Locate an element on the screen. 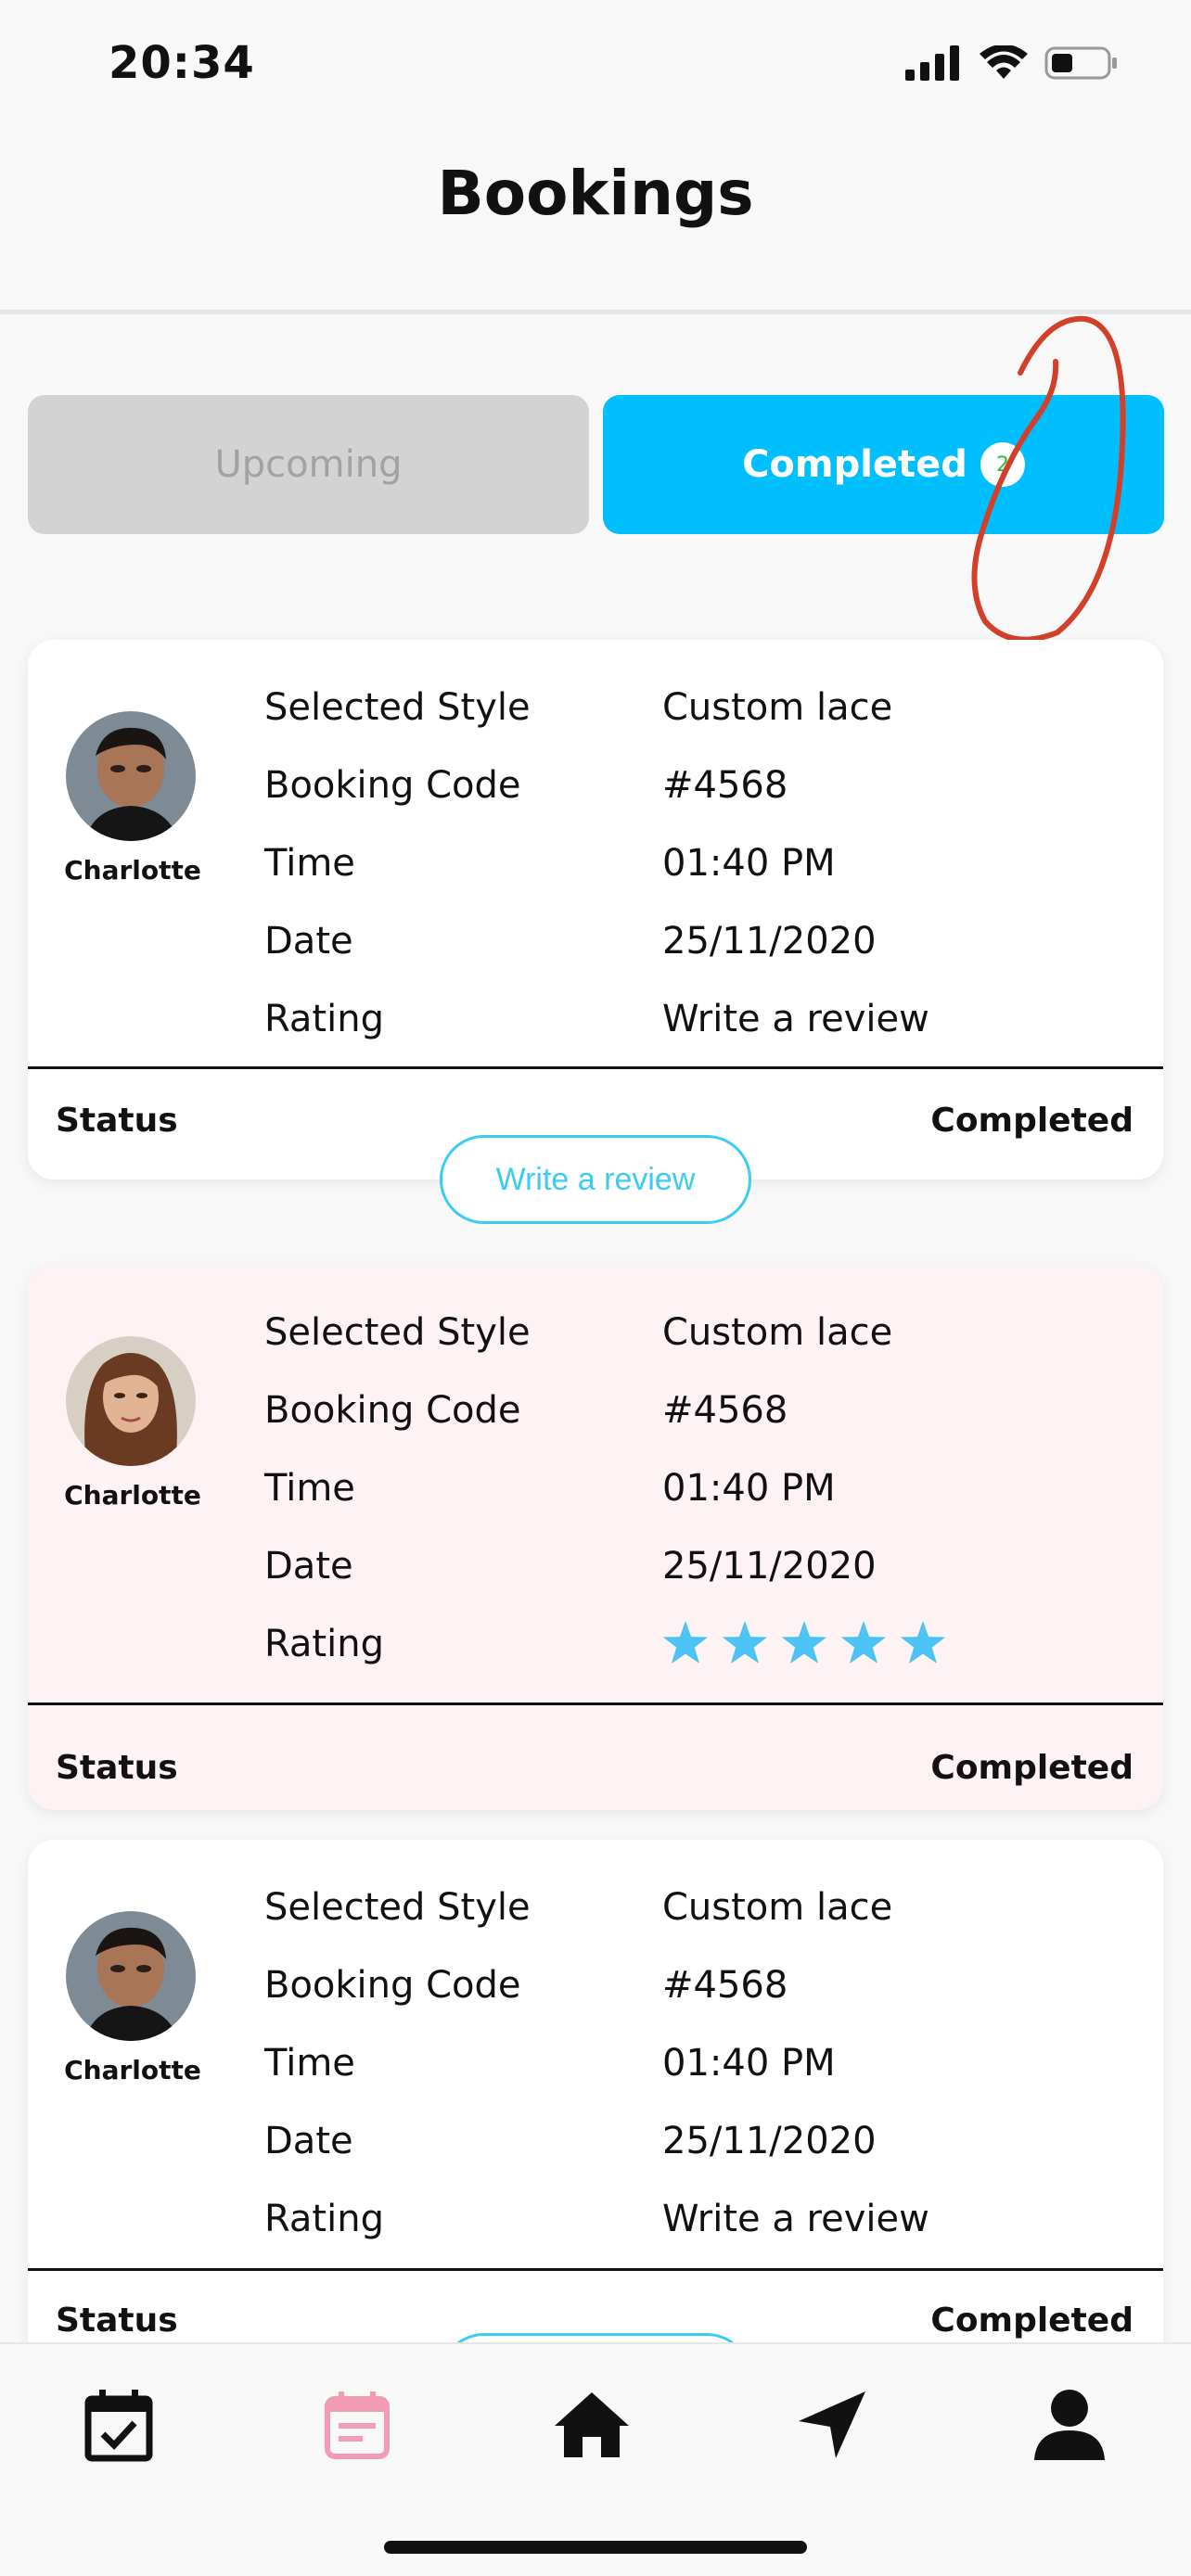 This screenshot has height=2576, width=1191. wifi-icon is located at coordinates (1004, 62).